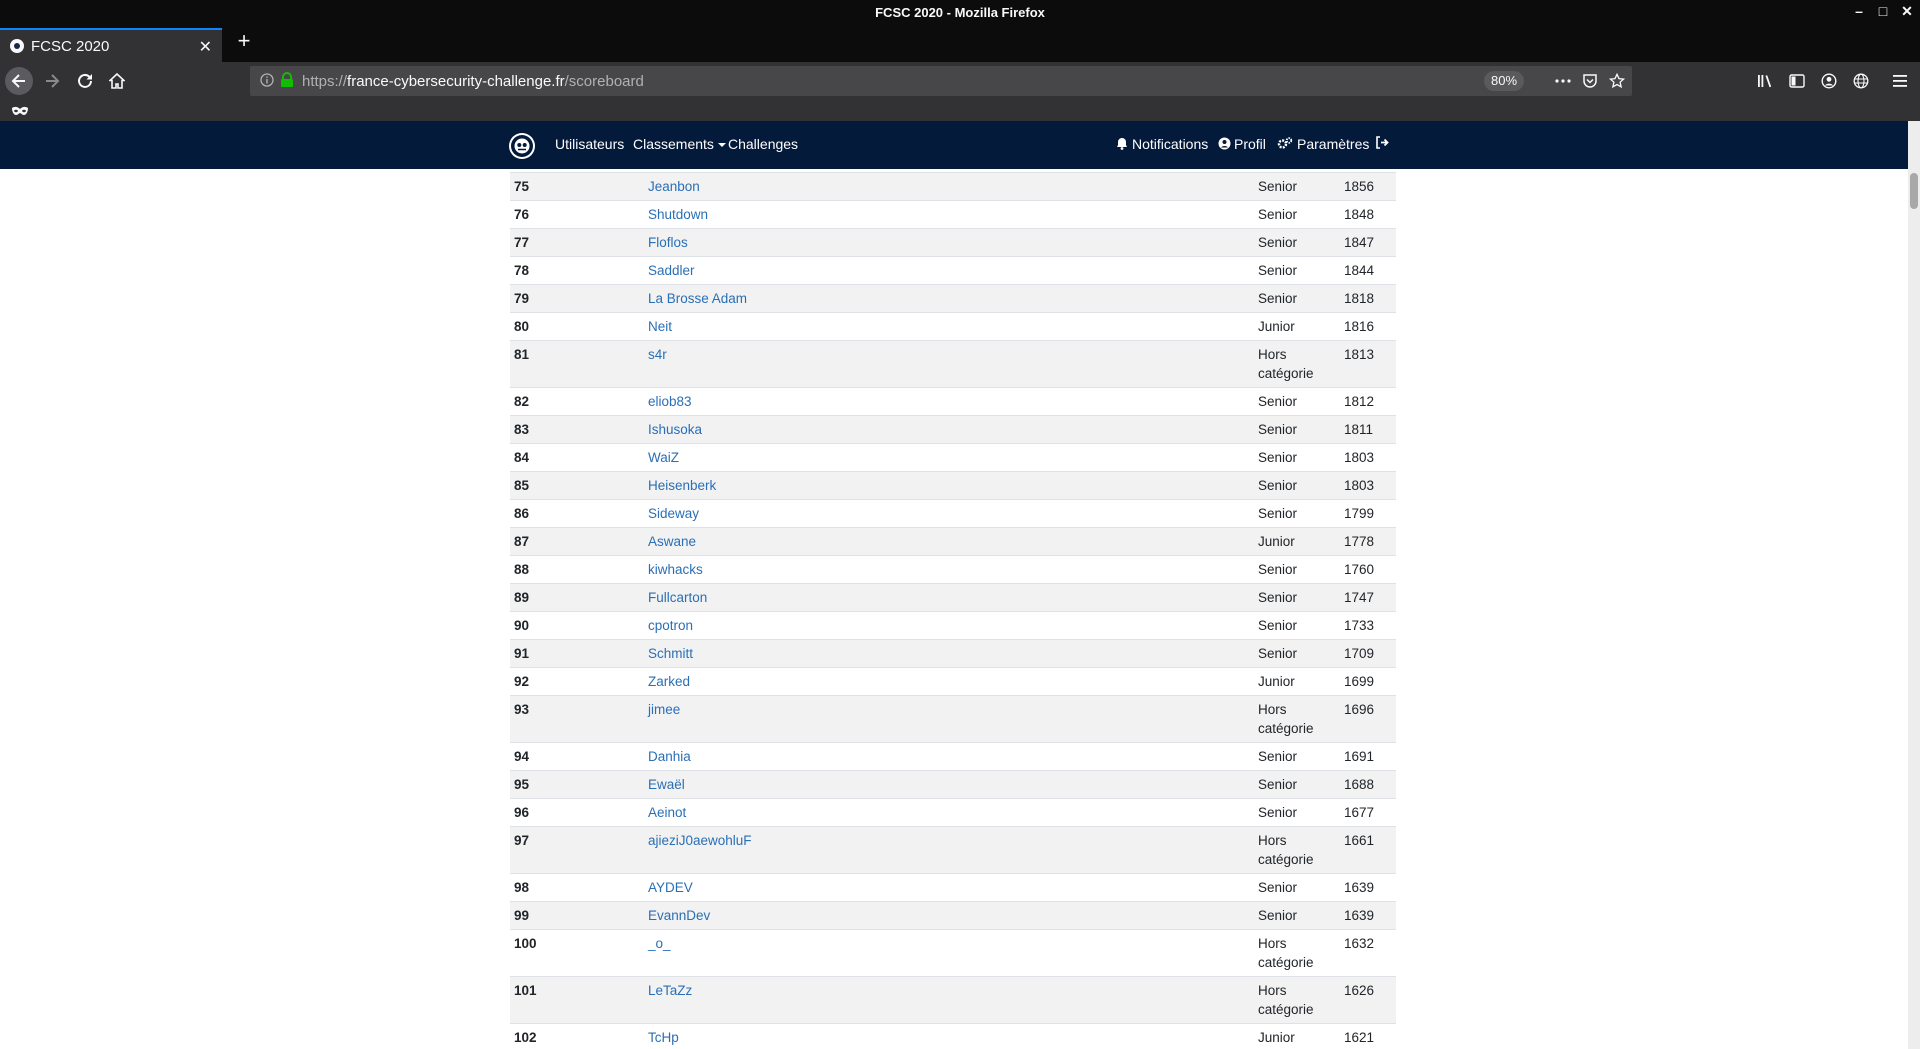 The width and height of the screenshot is (1920, 1049). What do you see at coordinates (941, 569) in the screenshot?
I see `player-name-link: kiwhacks` at bounding box center [941, 569].